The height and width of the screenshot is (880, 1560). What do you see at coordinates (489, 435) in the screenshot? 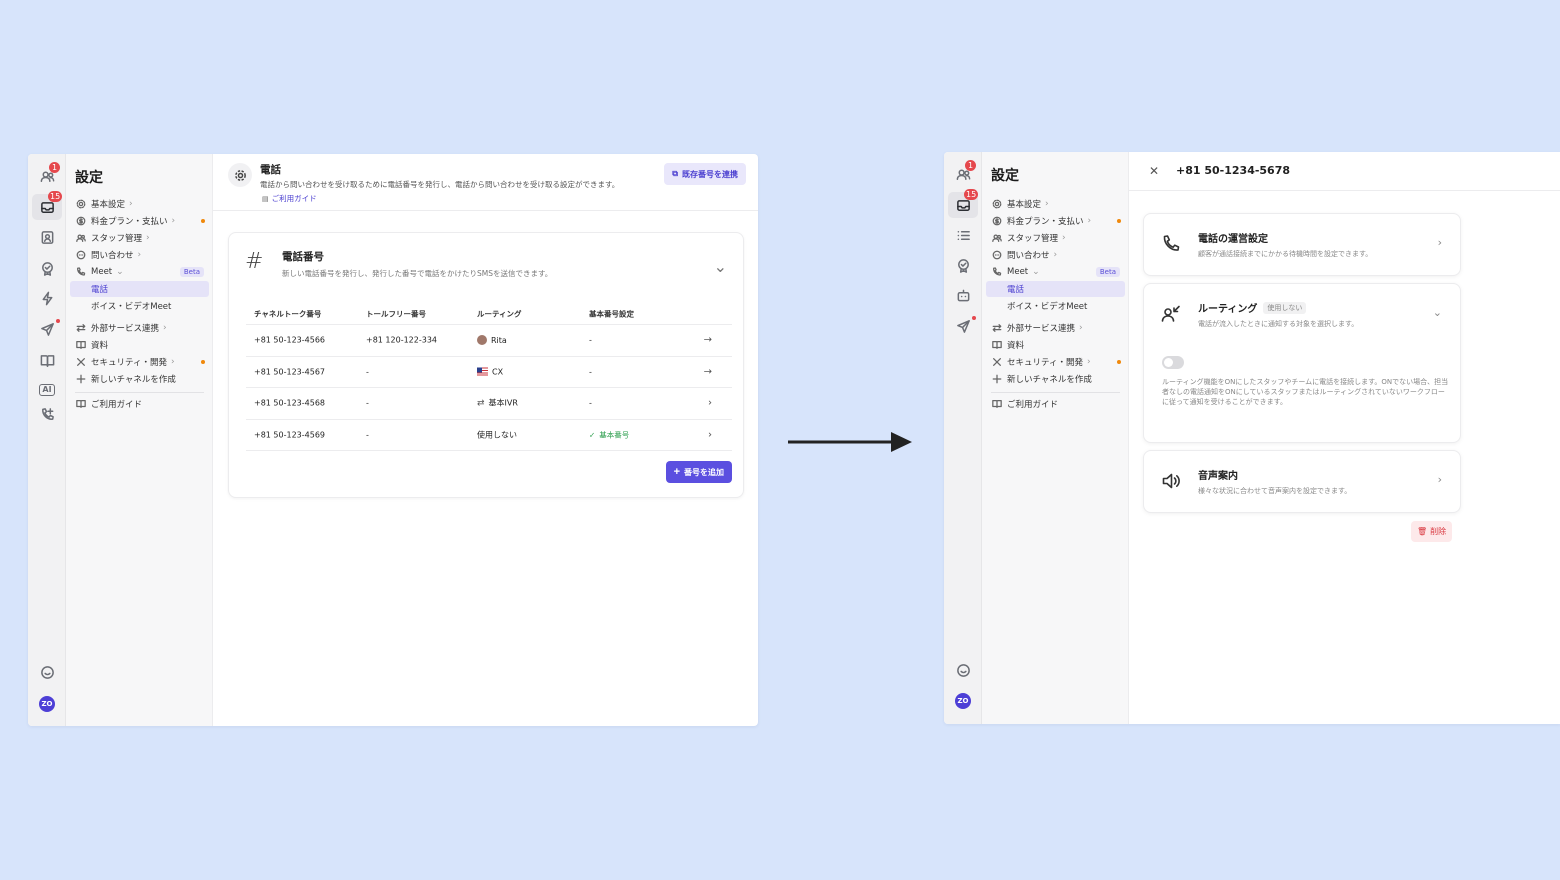
I see `table-row: +81 50-123-4569 - 使用しない ✓ 基本番号 ›` at bounding box center [489, 435].